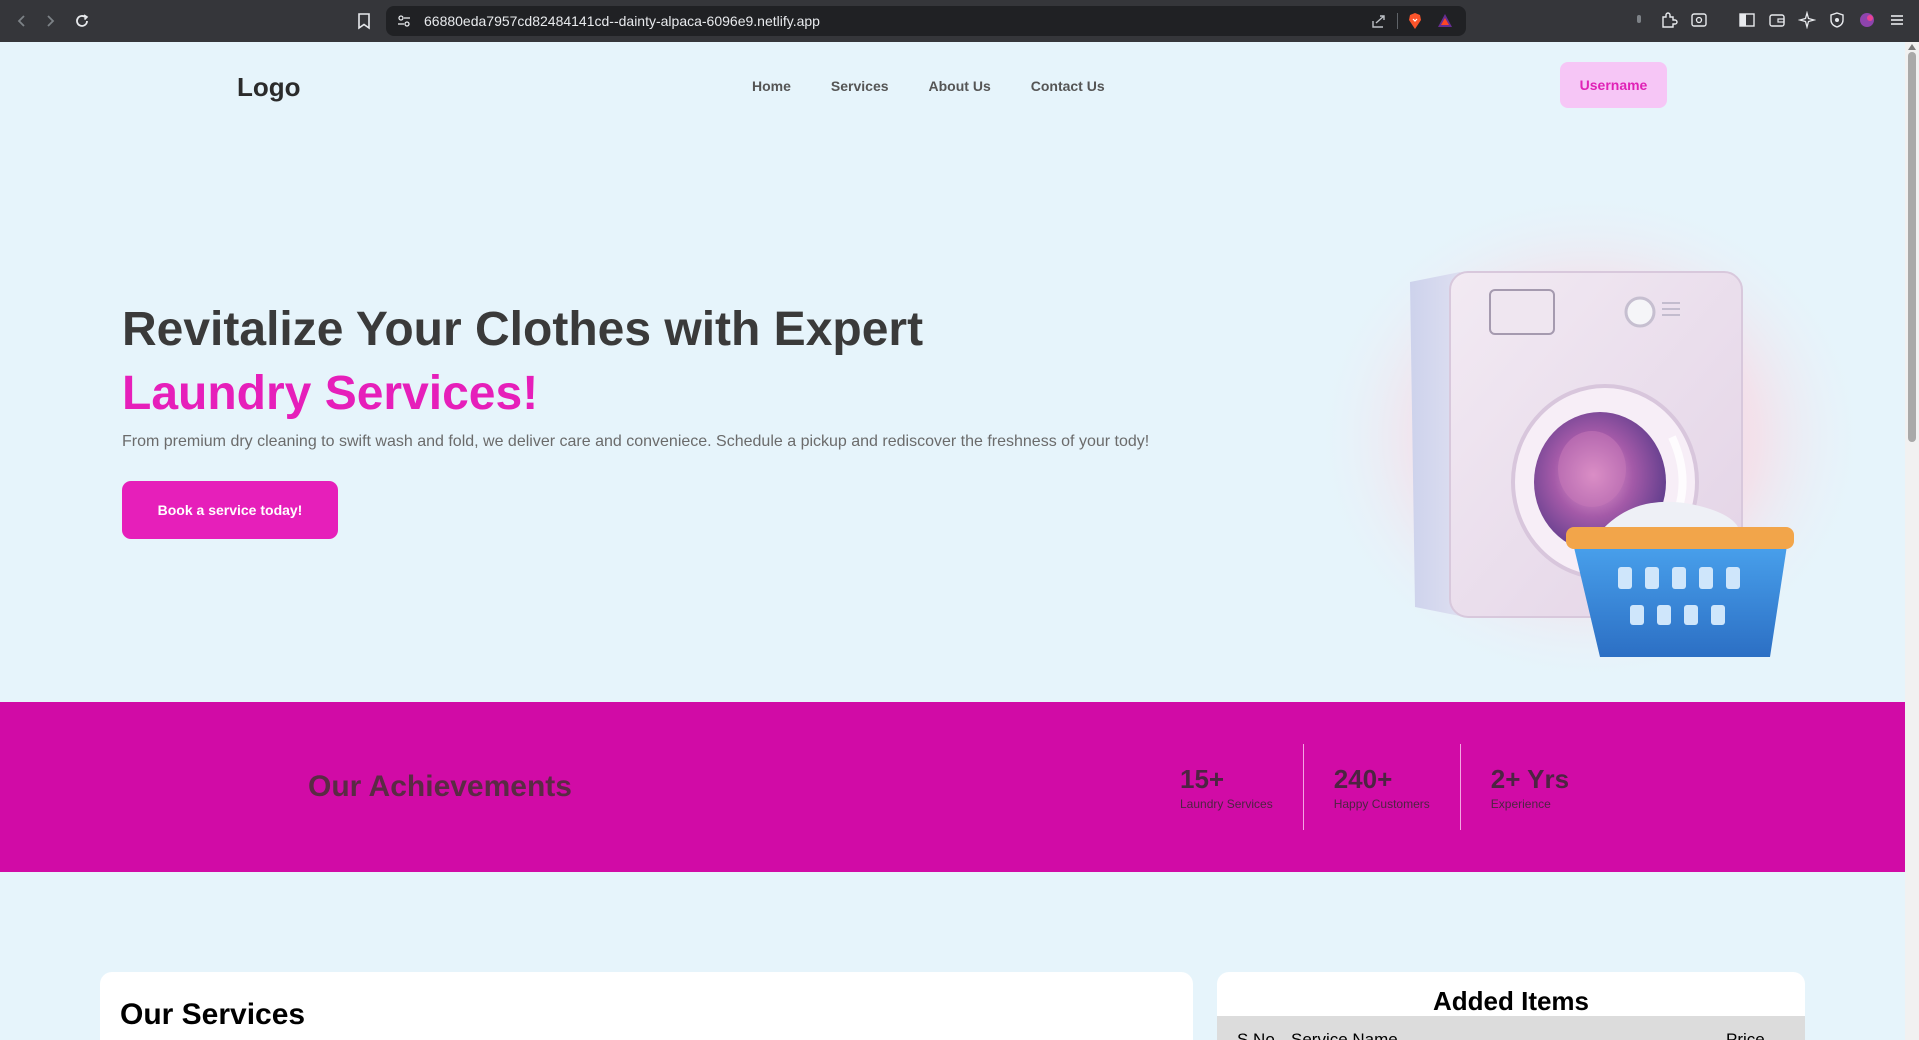 The image size is (1919, 1040). What do you see at coordinates (960, 86) in the screenshot?
I see `nav-about-us: About Us` at bounding box center [960, 86].